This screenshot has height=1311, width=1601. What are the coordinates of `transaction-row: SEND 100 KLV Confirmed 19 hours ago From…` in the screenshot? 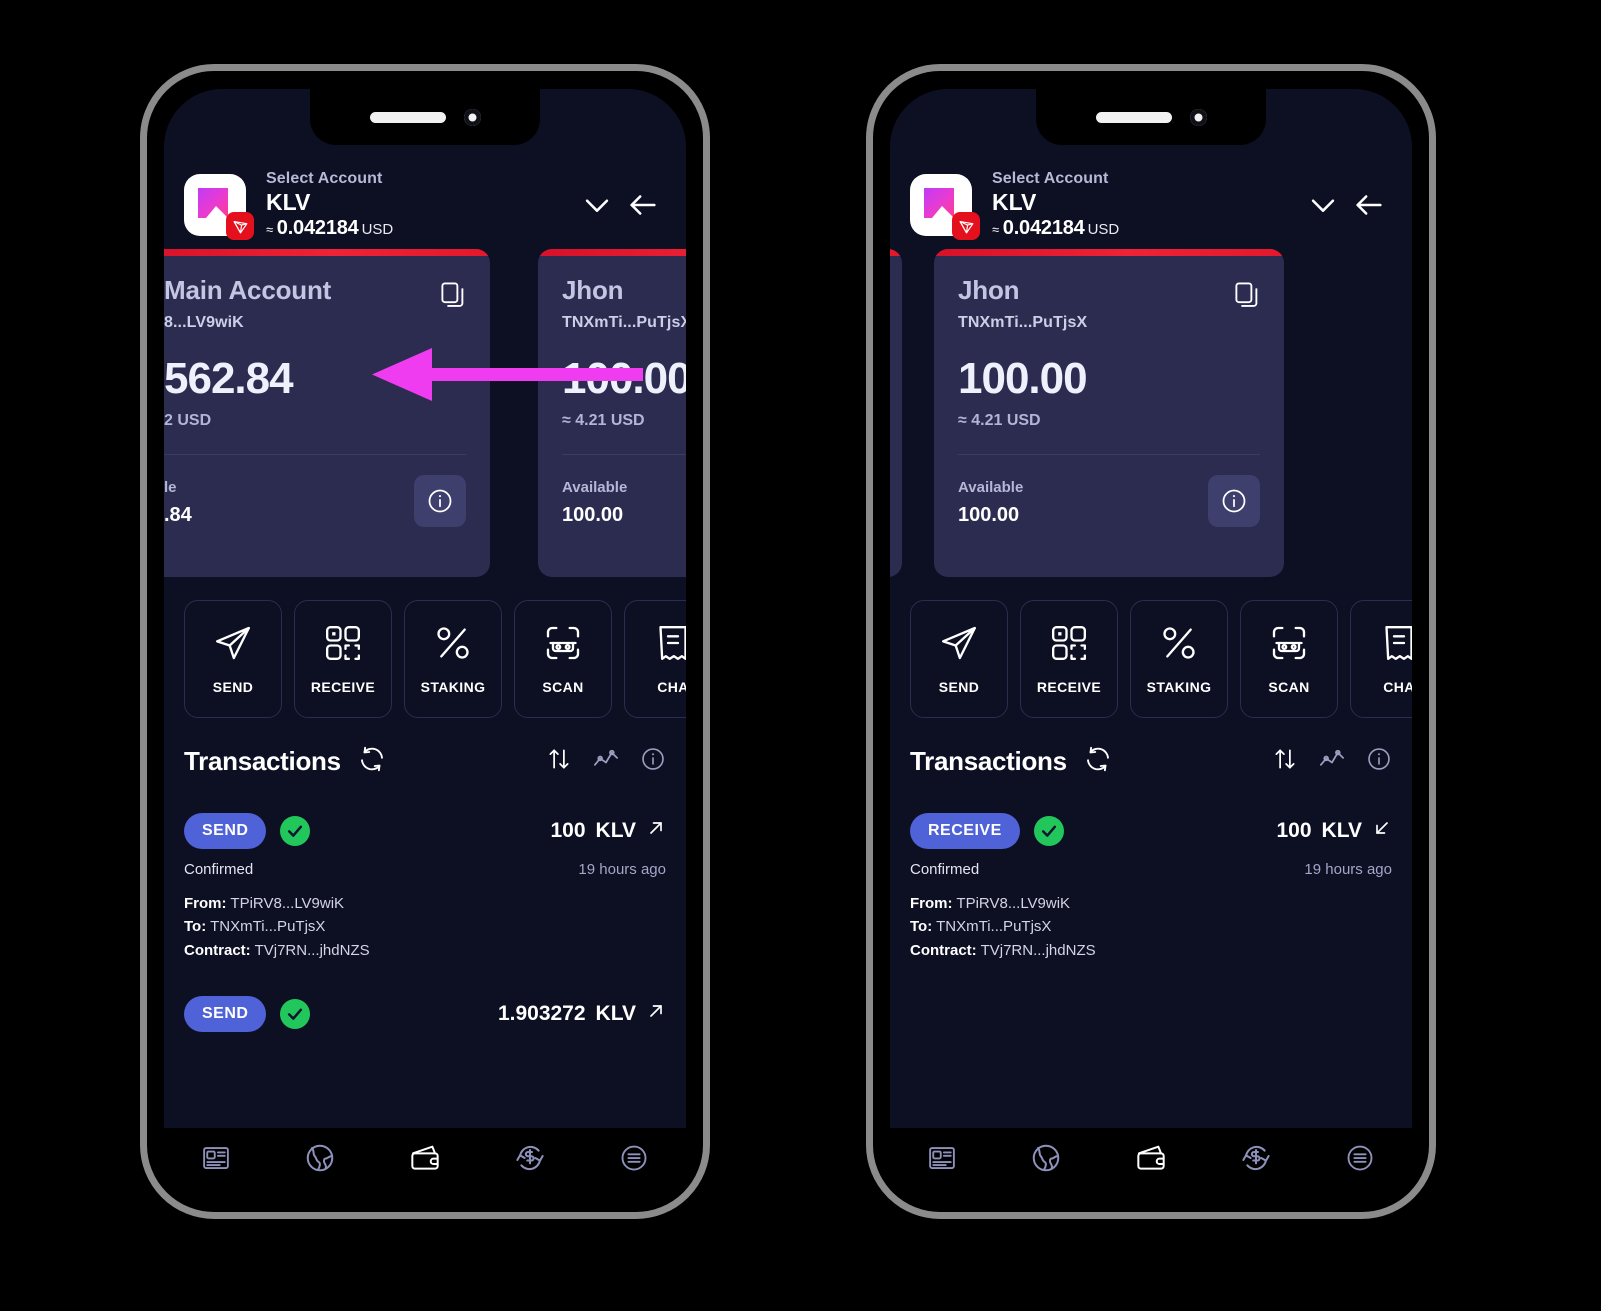 It's located at (425, 870).